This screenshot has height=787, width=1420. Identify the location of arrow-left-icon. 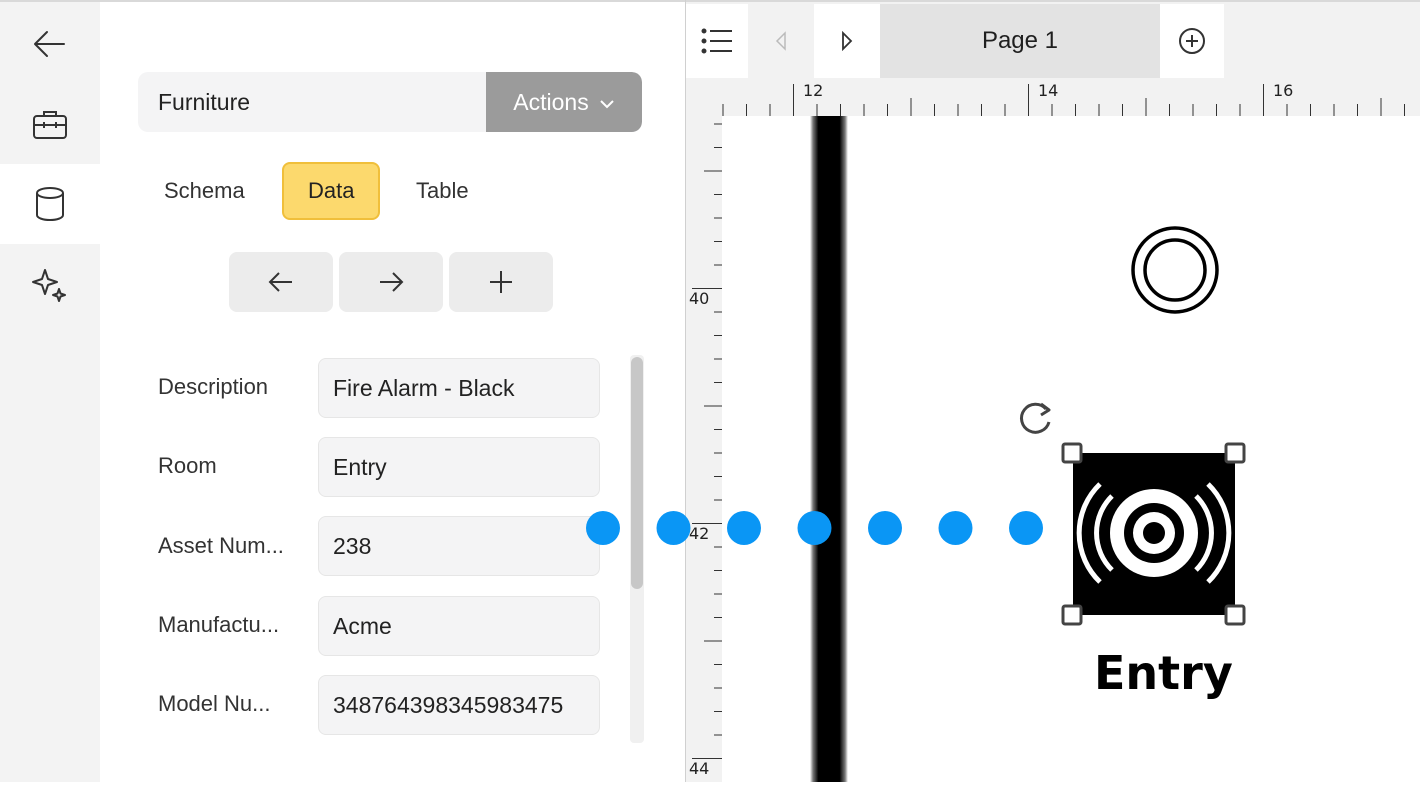
(280, 282).